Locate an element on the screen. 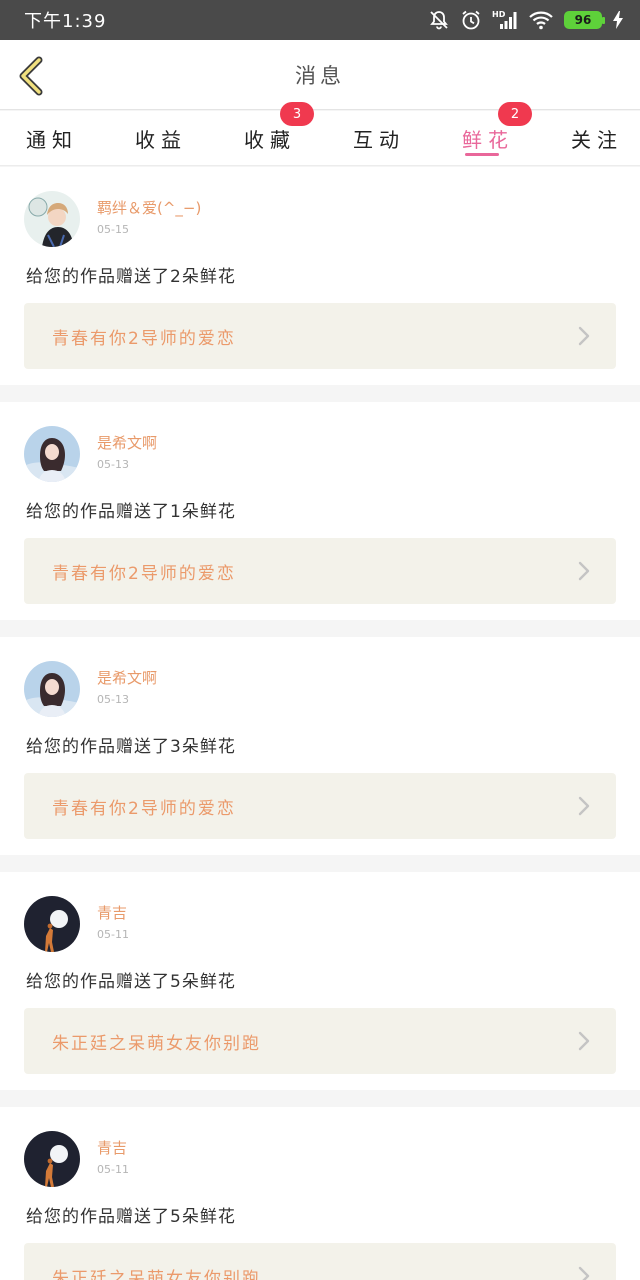  alarm-icon is located at coordinates (471, 20).